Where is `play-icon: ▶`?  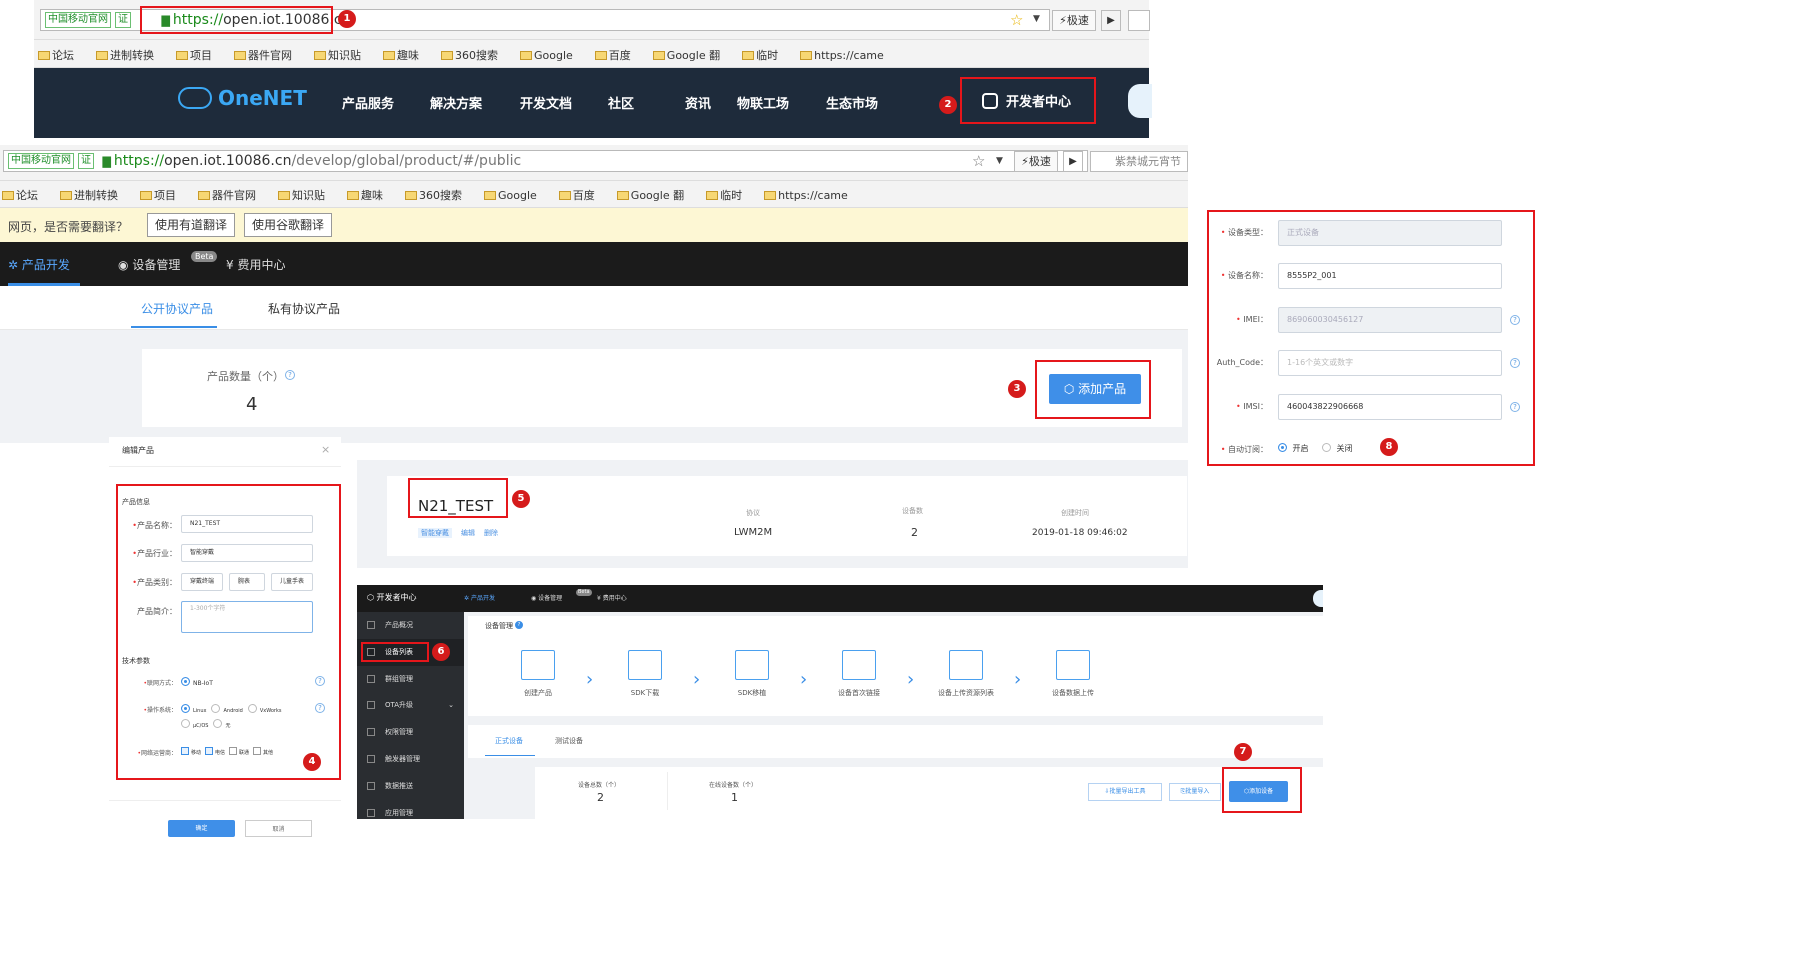 play-icon: ▶ is located at coordinates (1111, 20).